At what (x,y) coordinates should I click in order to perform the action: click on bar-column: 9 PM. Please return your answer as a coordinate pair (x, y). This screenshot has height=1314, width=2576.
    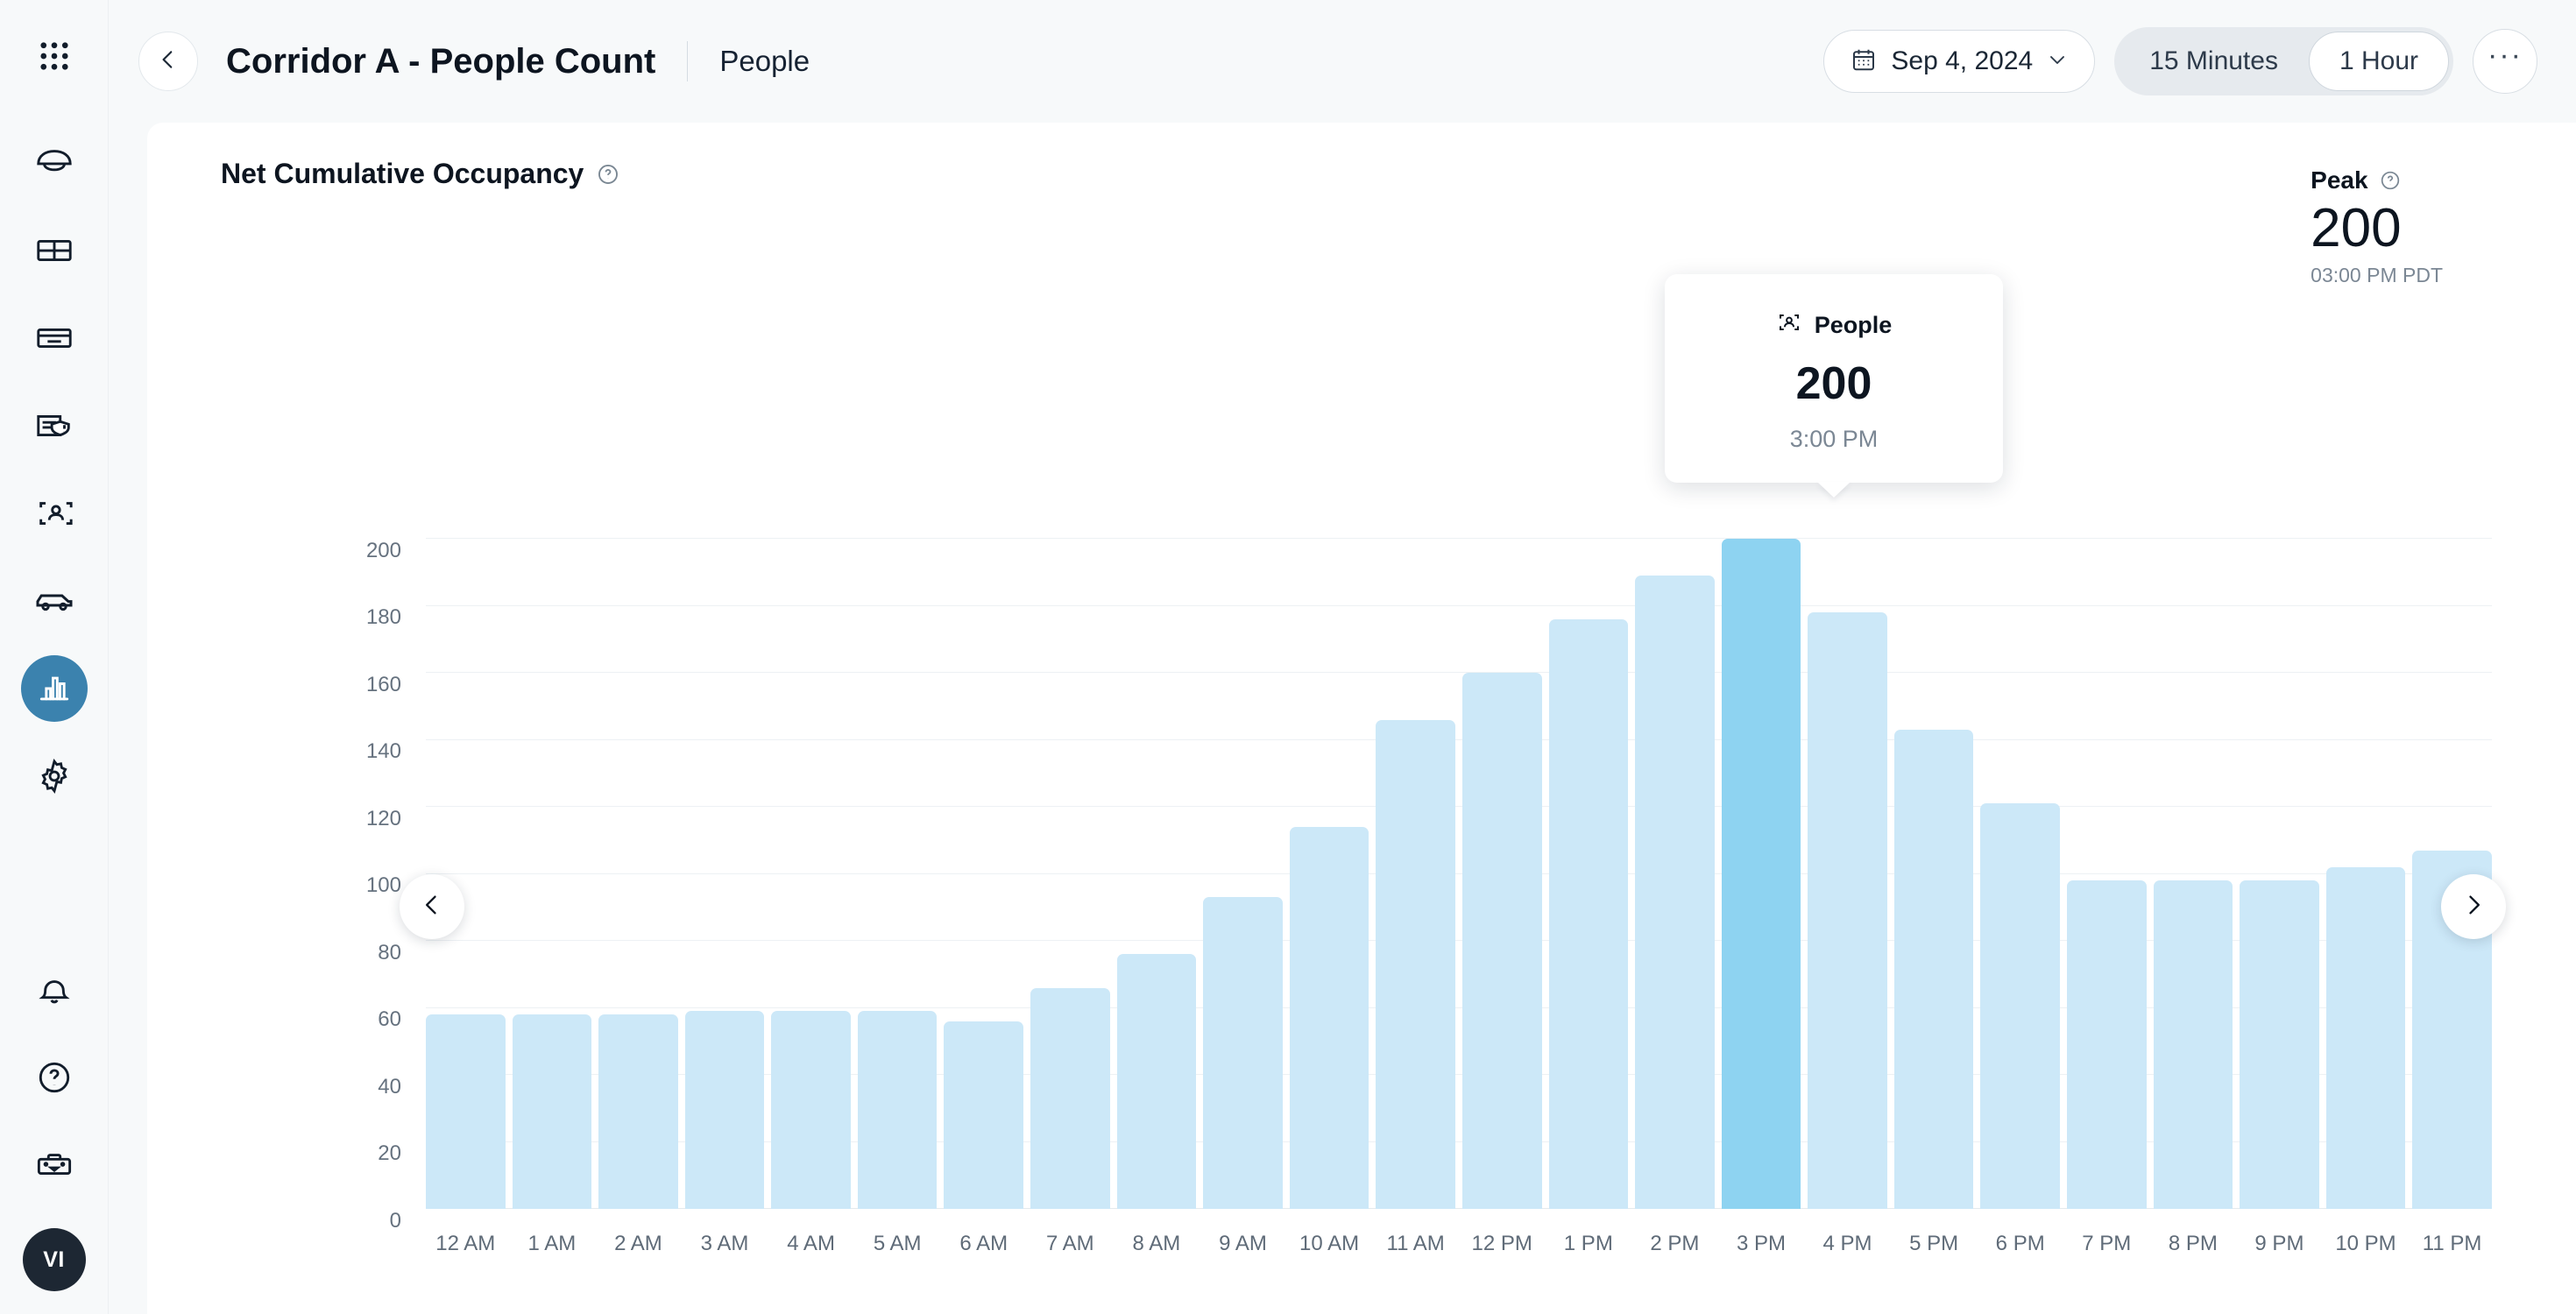
    Looking at the image, I should click on (2279, 897).